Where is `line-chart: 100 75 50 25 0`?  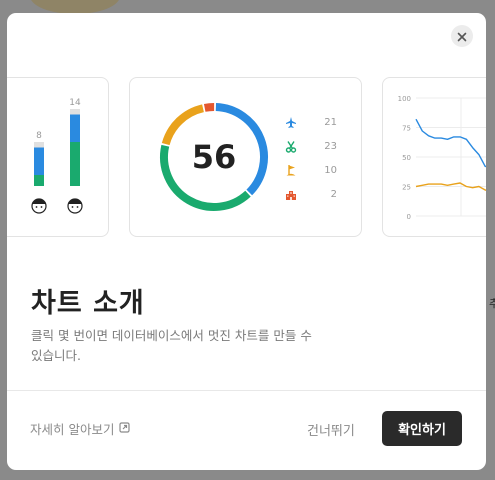
line-chart: 100 75 50 25 0 is located at coordinates (442, 158).